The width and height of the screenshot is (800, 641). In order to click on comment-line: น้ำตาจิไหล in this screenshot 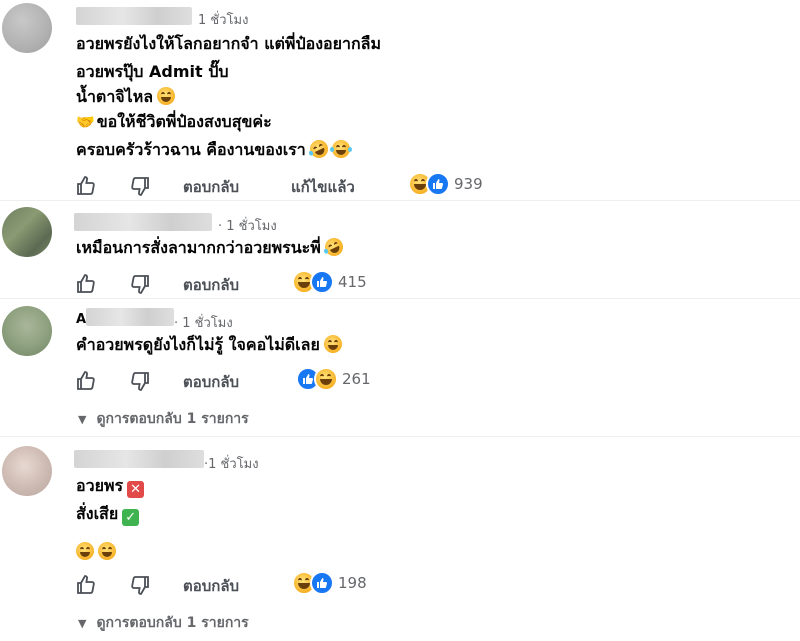, I will do `click(126, 97)`.